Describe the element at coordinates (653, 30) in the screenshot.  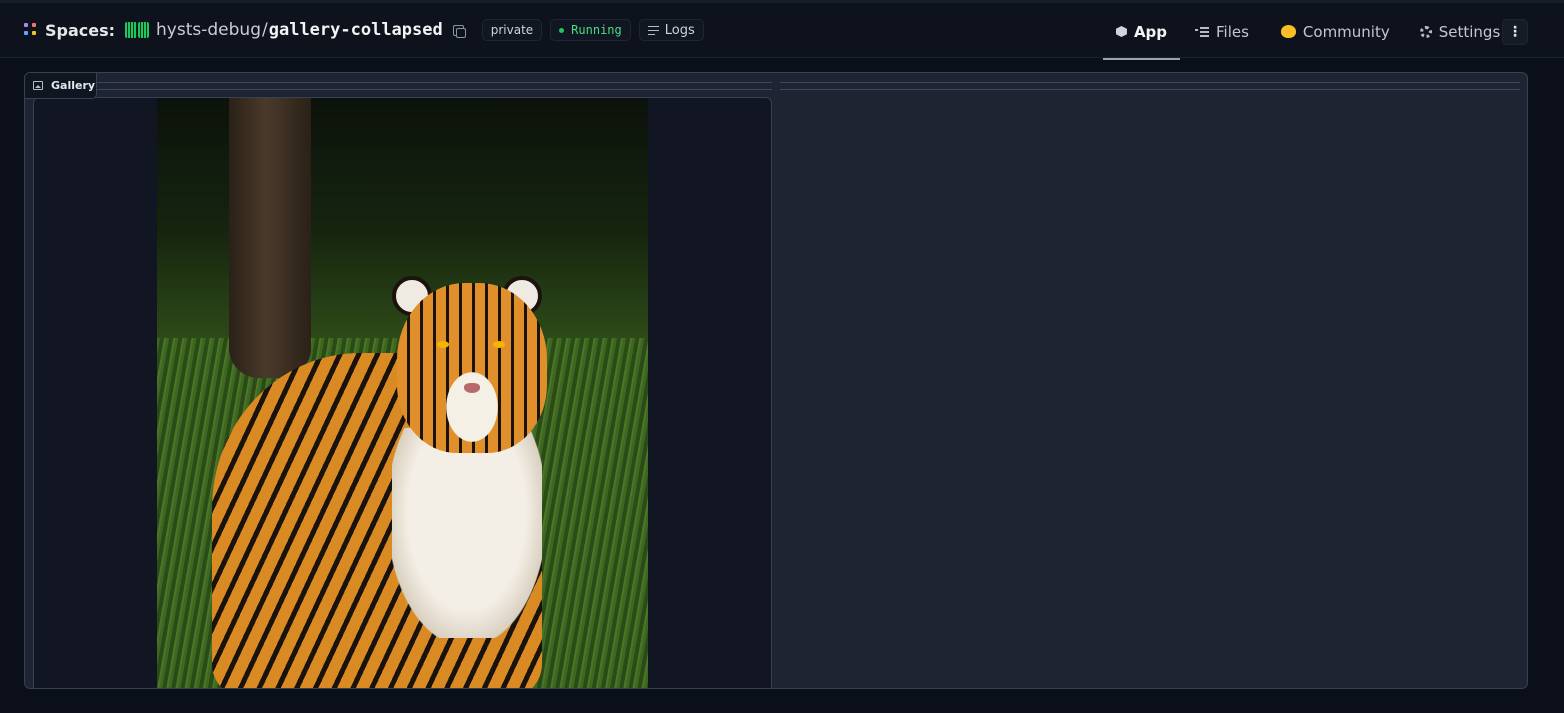
I see `logs-icon` at that location.